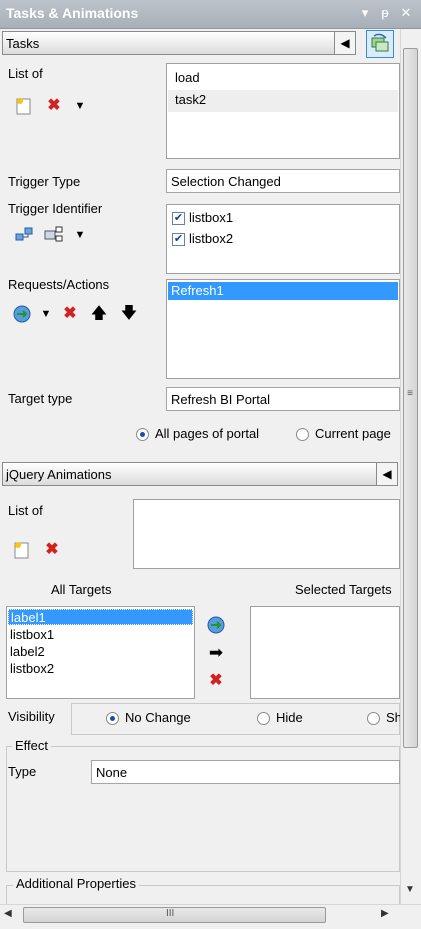 This screenshot has width=421, height=929. Describe the element at coordinates (353, 433) in the screenshot. I see `current-page-label: Current page` at that location.